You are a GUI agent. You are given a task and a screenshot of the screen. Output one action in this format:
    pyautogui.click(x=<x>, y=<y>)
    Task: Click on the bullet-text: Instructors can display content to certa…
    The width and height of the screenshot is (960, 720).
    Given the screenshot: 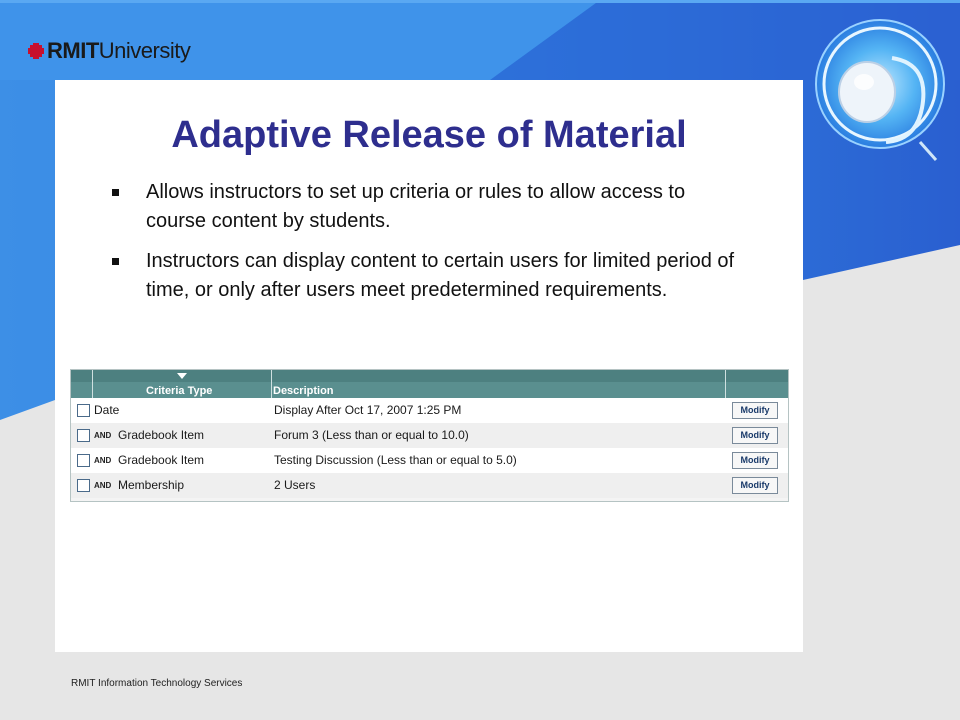 What is the action you would take?
    pyautogui.click(x=440, y=275)
    